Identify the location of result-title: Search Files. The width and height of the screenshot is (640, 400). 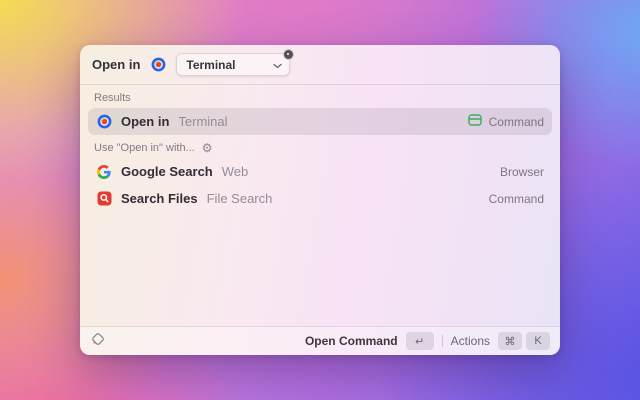
(159, 198).